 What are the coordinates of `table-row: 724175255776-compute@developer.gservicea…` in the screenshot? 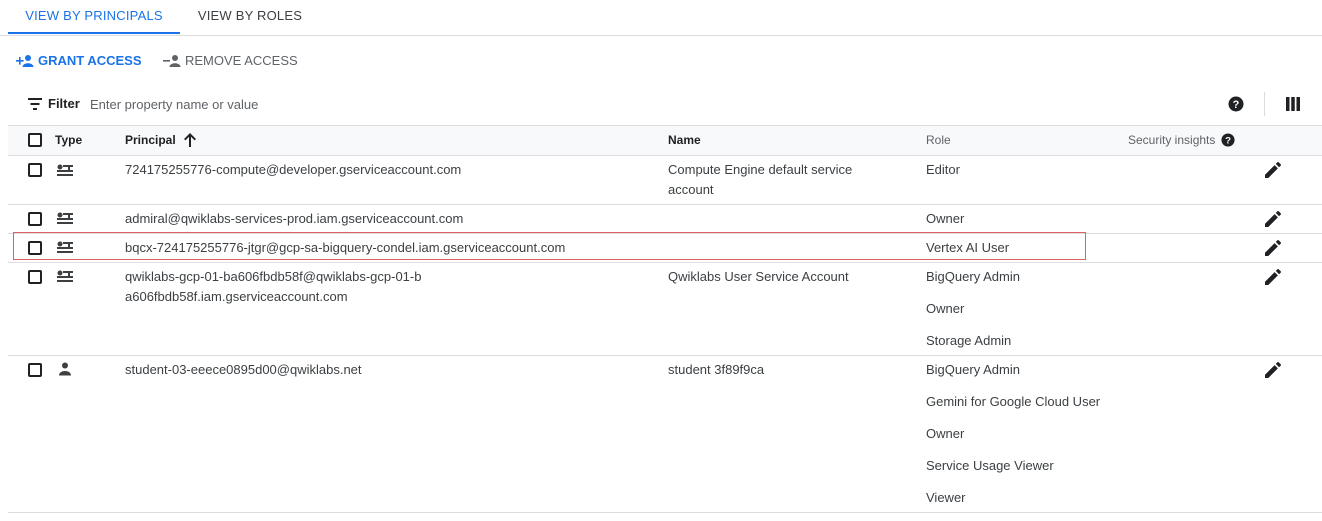 It's located at (665, 180).